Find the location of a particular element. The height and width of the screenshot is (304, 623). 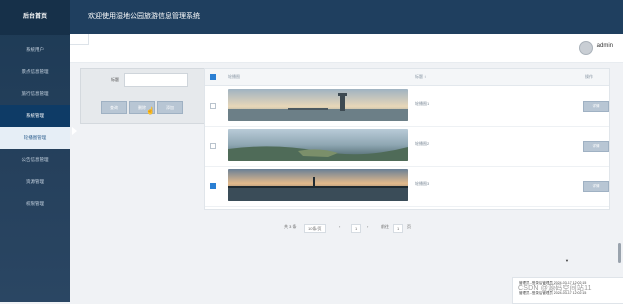

top-header: 欢迎使用湿地公园旅游信息管理系统 is located at coordinates (346, 17).